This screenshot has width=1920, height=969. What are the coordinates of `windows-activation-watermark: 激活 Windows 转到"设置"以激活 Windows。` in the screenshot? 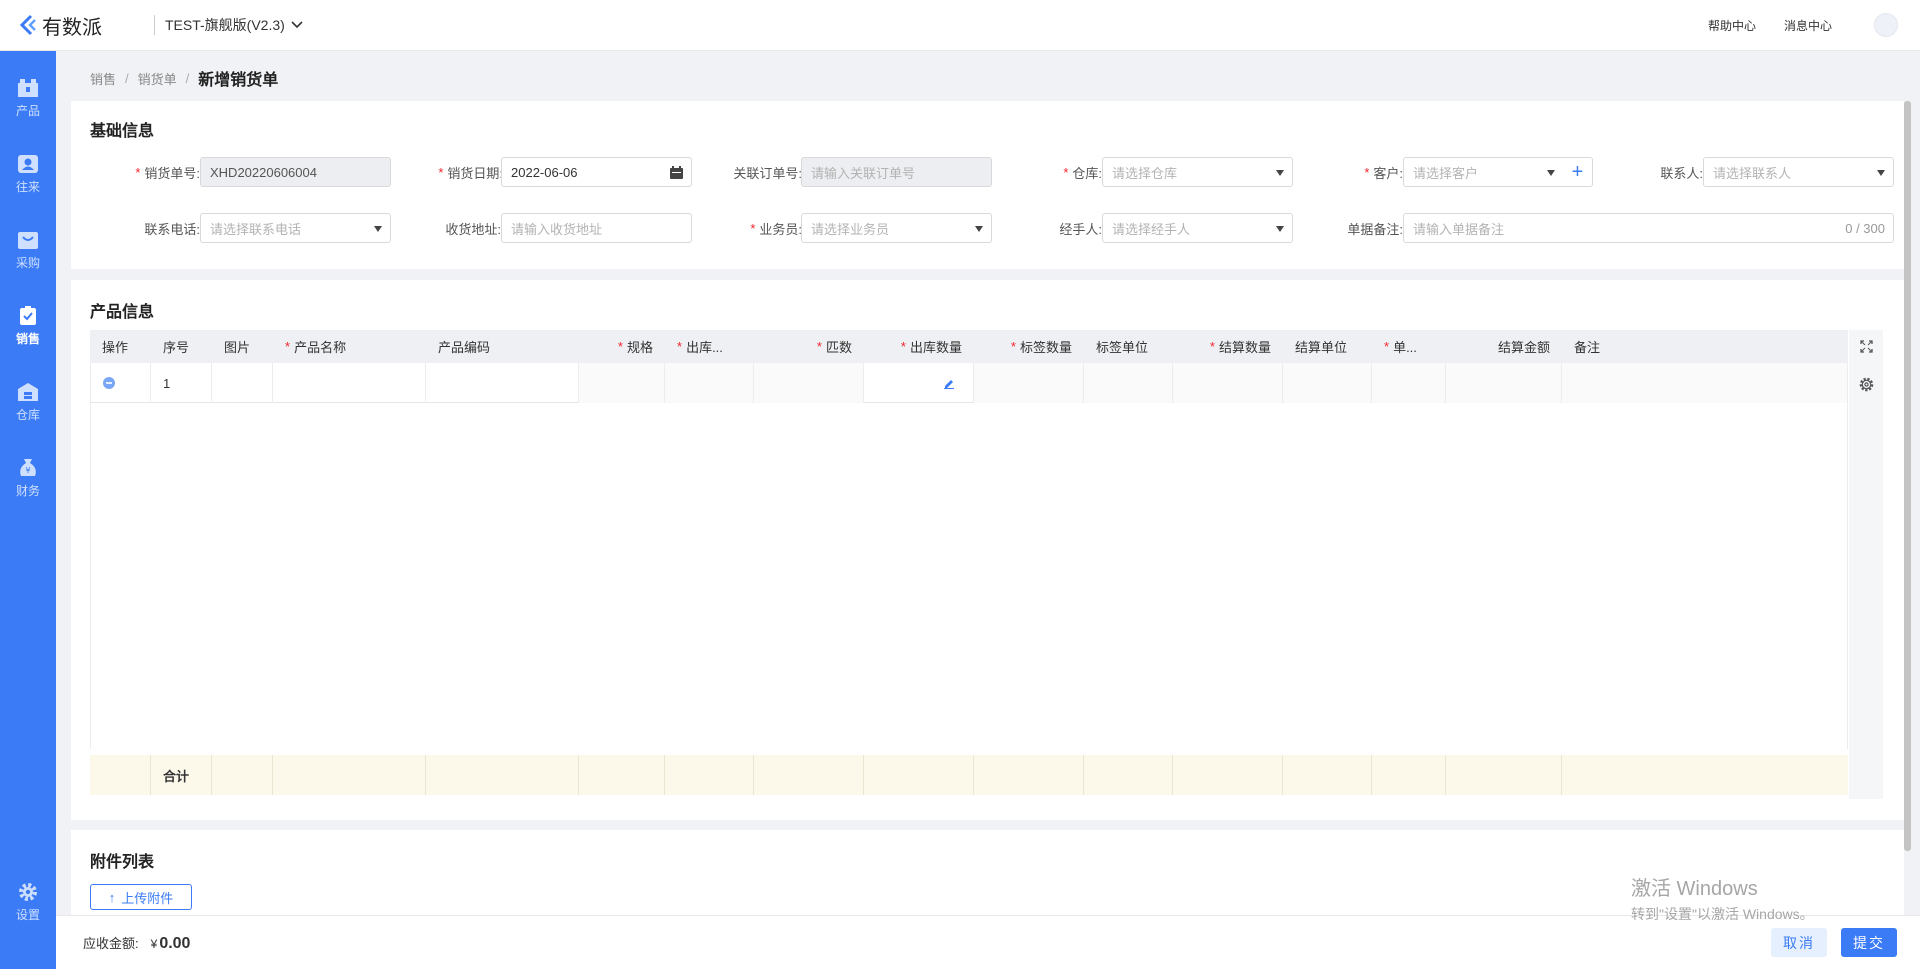 It's located at (1722, 898).